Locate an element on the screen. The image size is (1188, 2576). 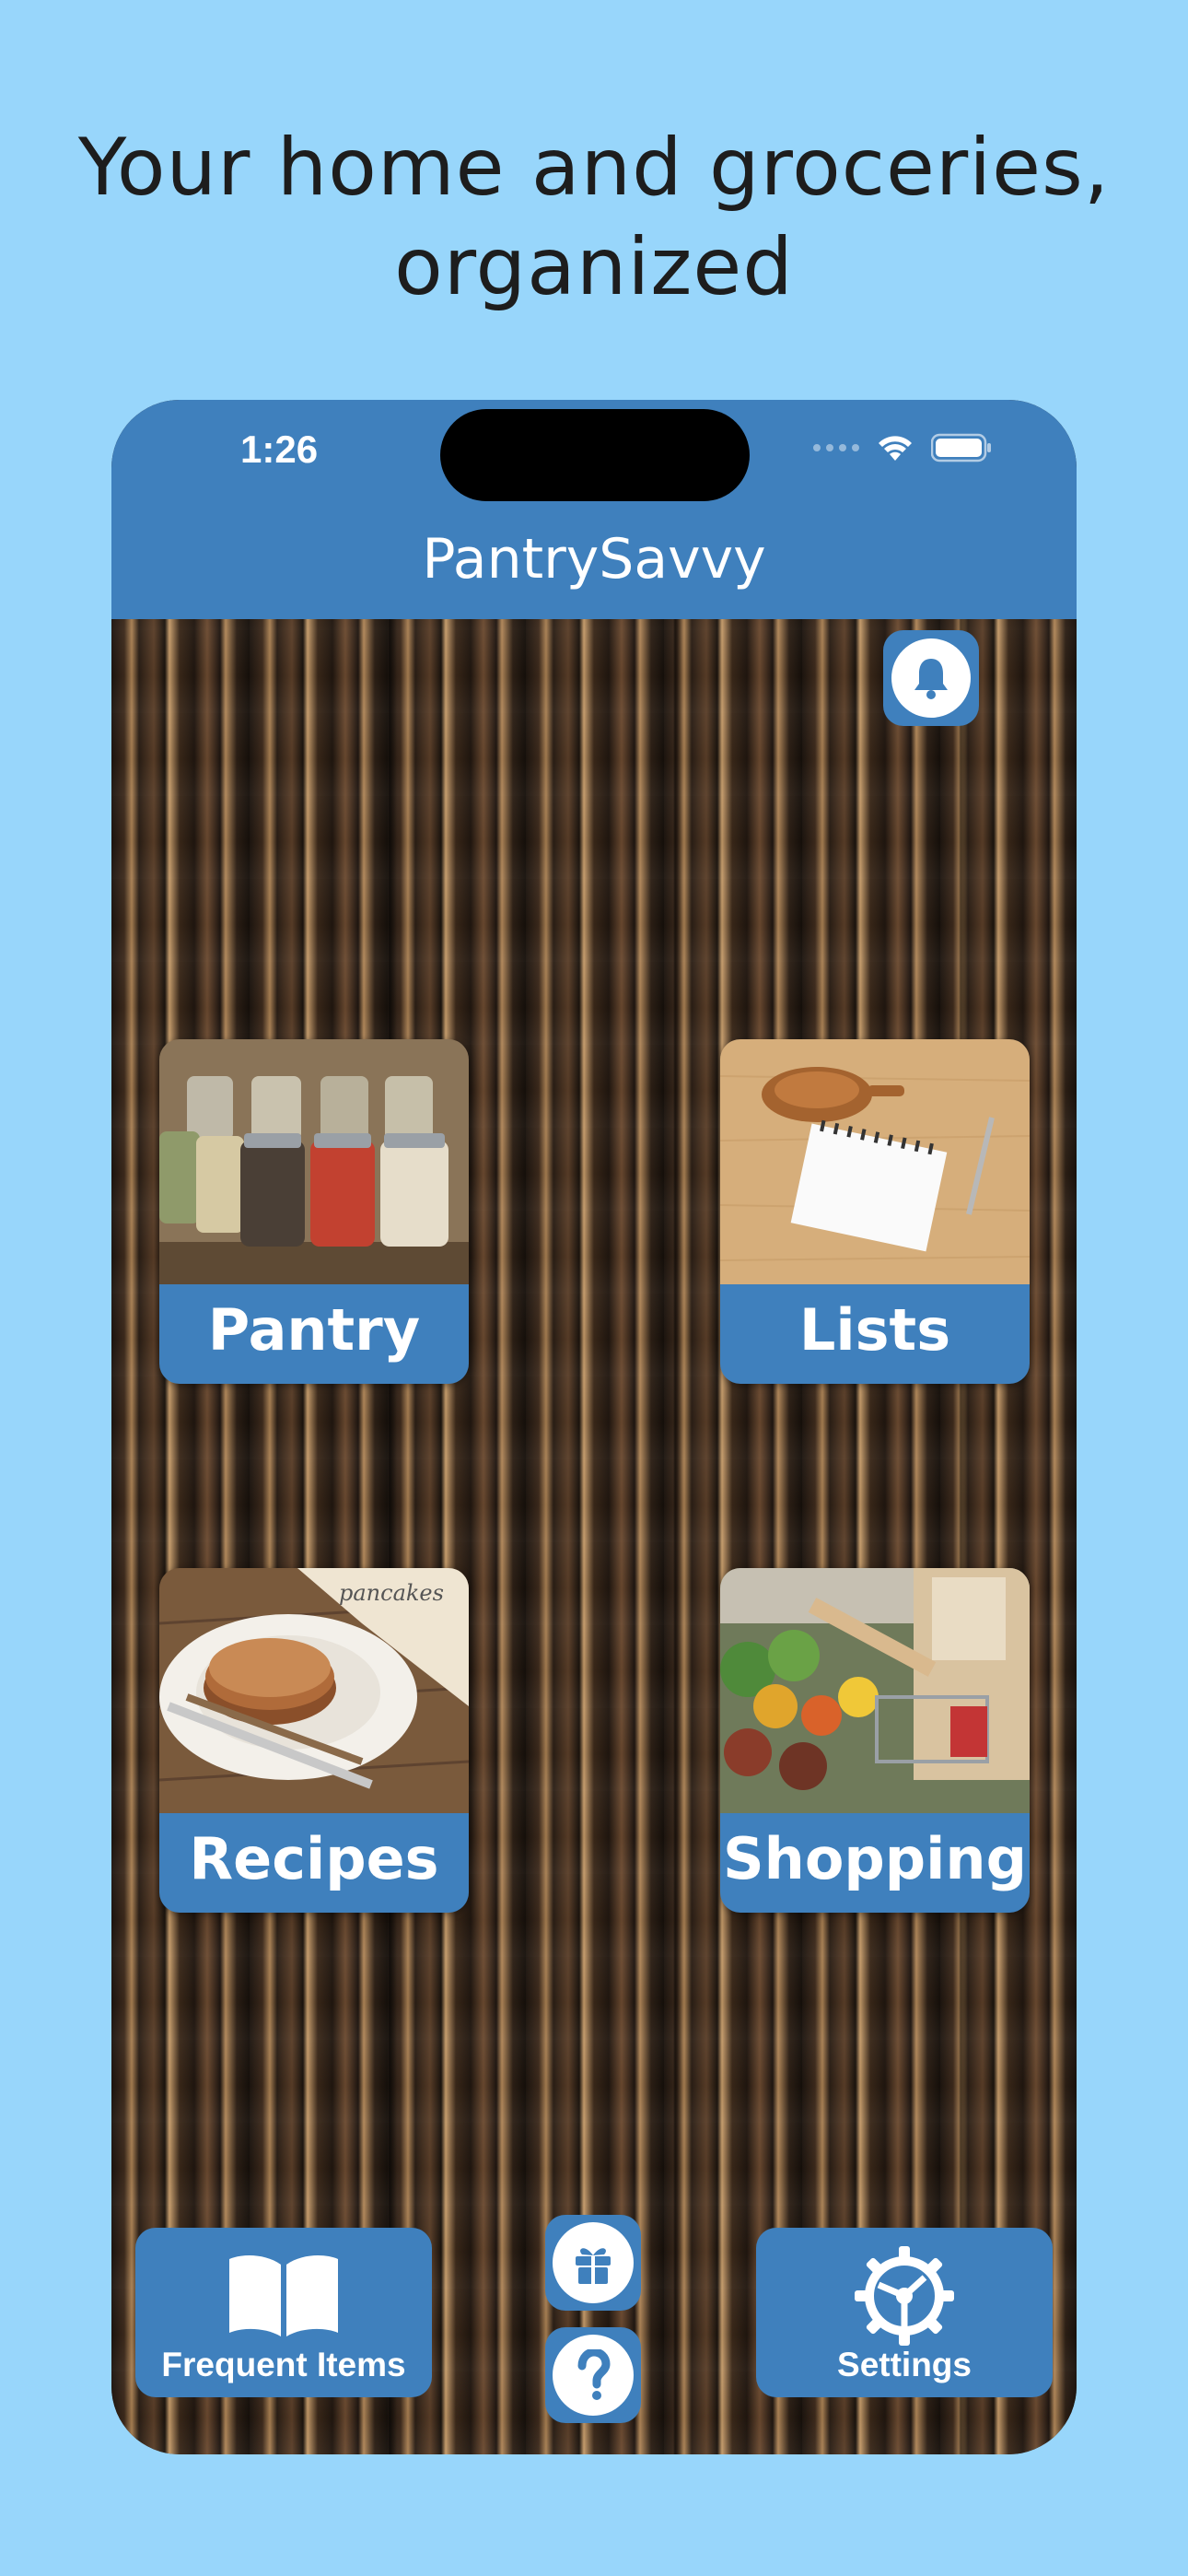
settings-label: Settings is located at coordinates (904, 2364).